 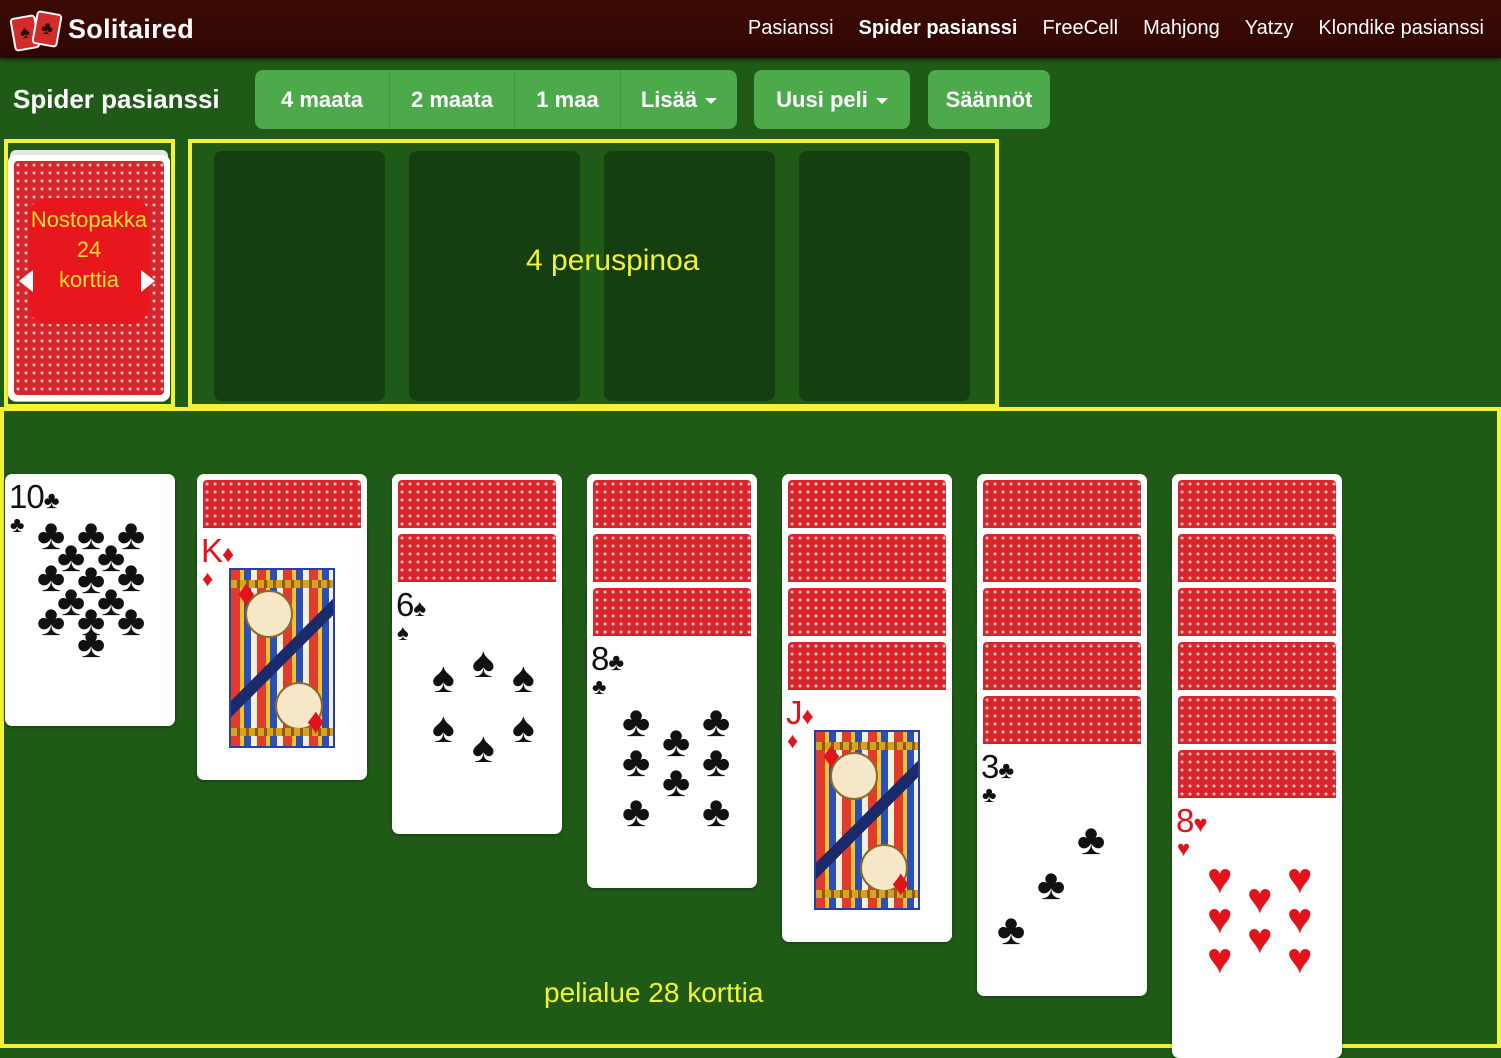 I want to click on stock-count: 24, so click(x=89, y=249).